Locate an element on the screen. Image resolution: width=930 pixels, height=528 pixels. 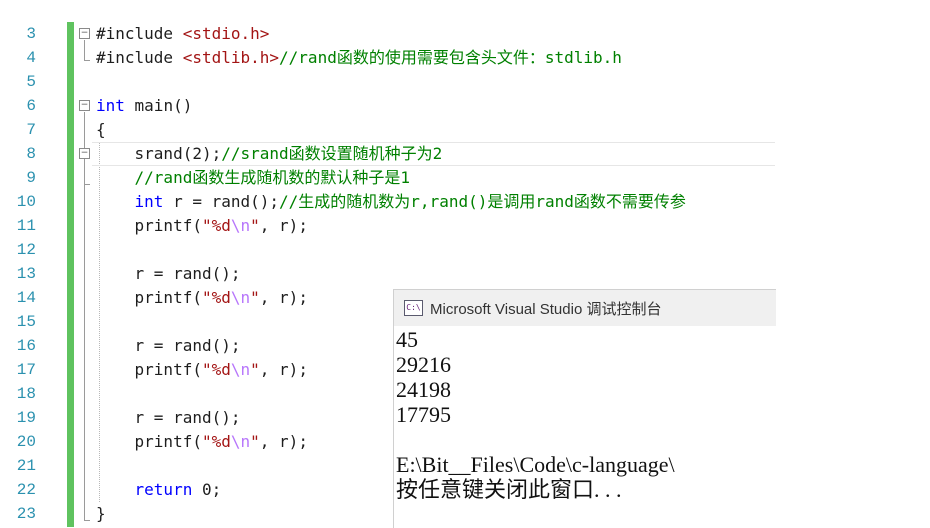
code-token: } is located at coordinates (101, 513).